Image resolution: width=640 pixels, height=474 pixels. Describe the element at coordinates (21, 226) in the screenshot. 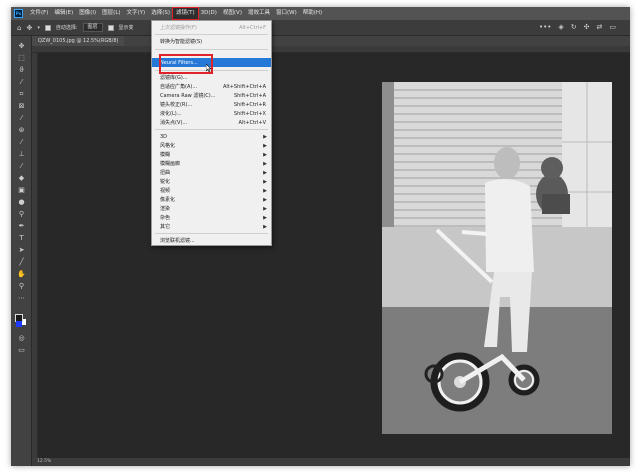

I see `pen-tool-icon: ✒` at that location.